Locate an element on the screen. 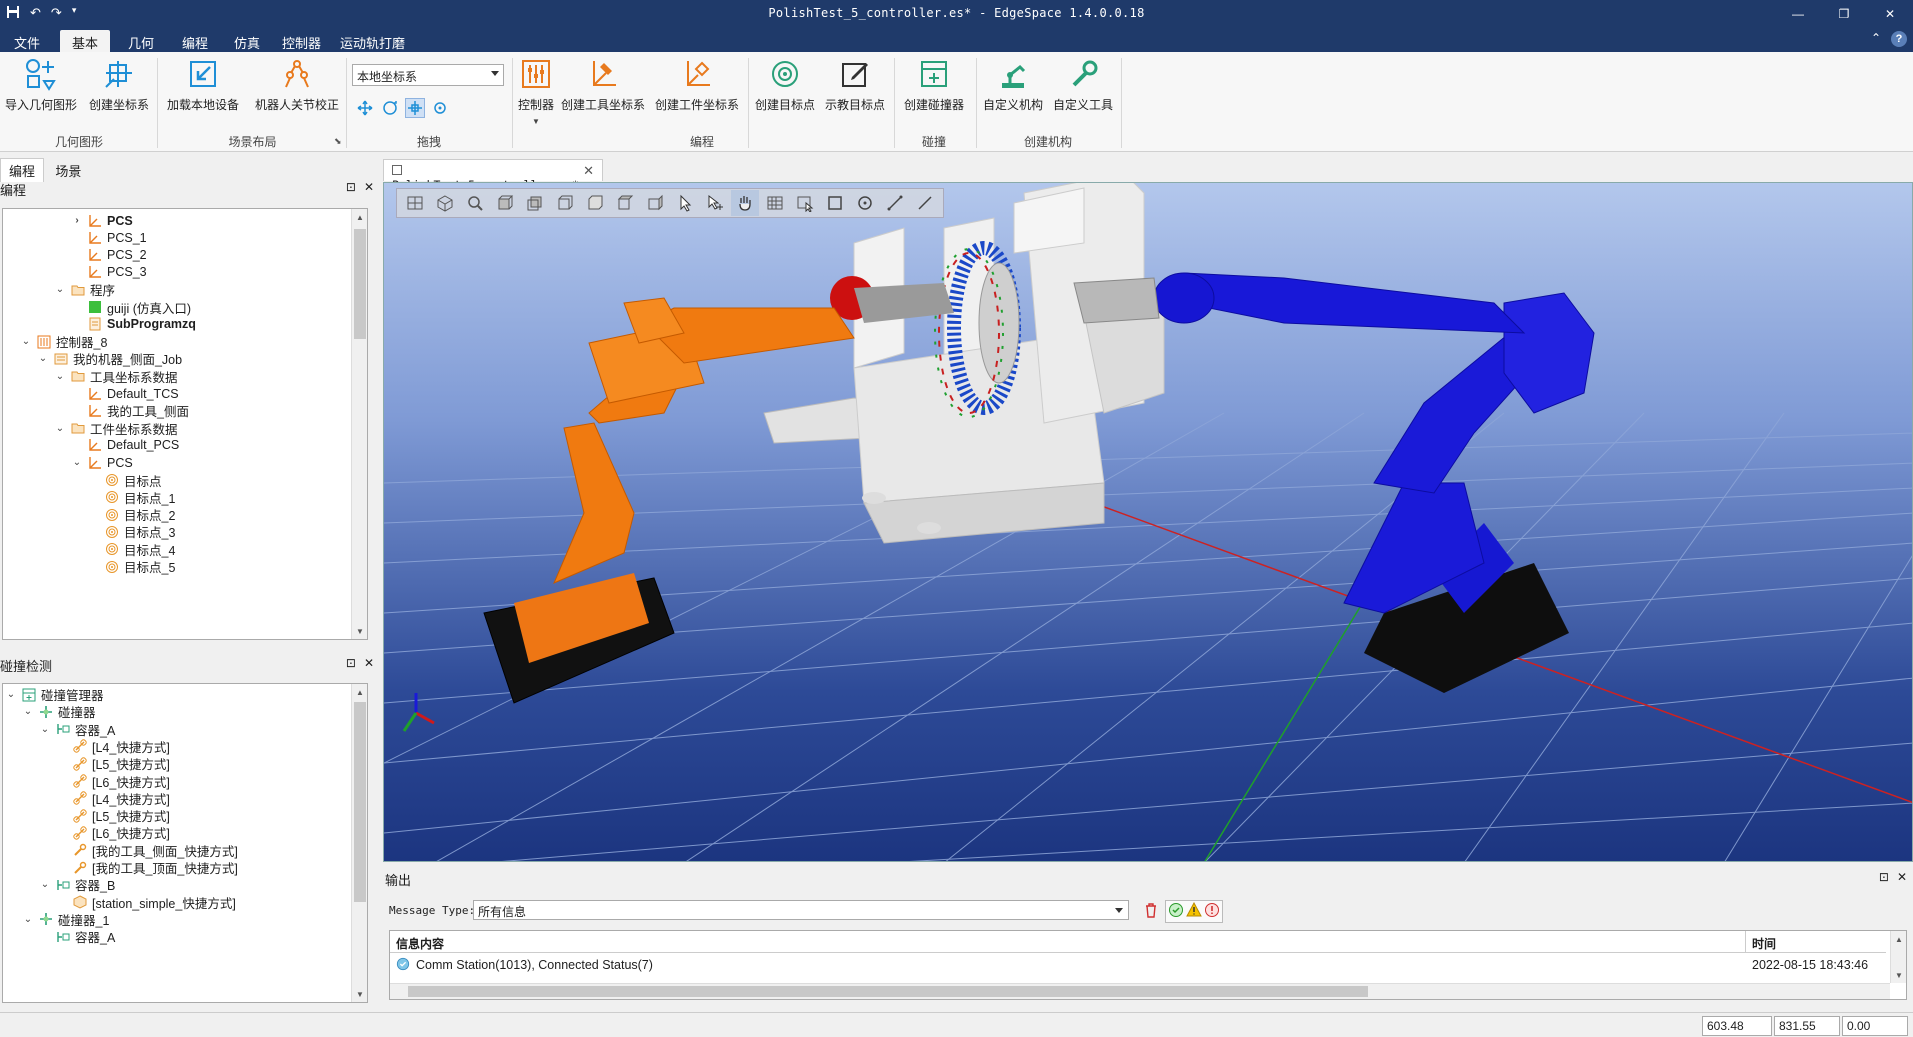 Image resolution: width=1913 pixels, height=1037 pixels. warning-filter-icon is located at coordinates (1194, 911).